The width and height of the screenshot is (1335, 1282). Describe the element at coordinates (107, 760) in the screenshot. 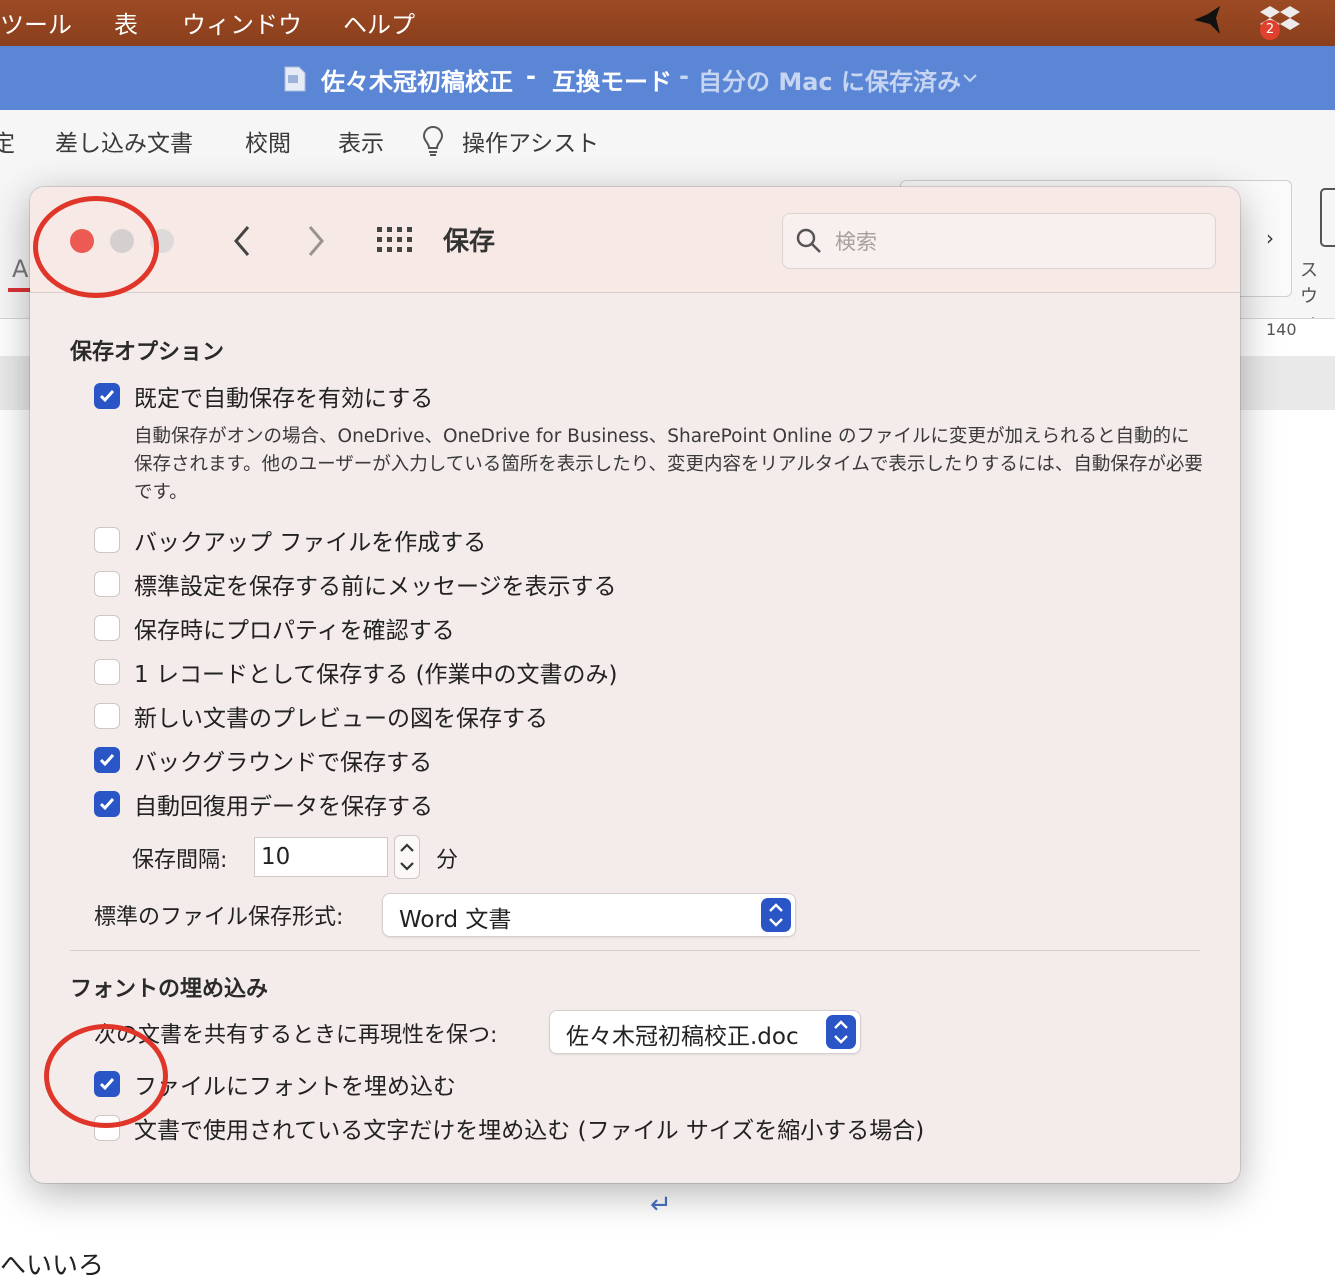

I see `background-save-checkbox` at that location.